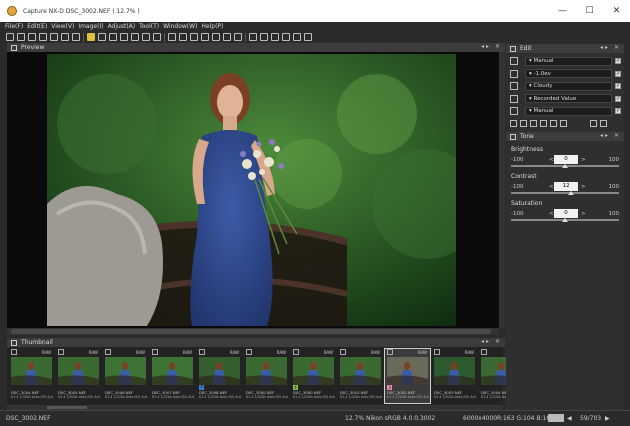  I want to click on thumbnail-item: RAW DSC_3000.NEF f/1.4 1/320s Auto ISO Aut, so click(266, 376).